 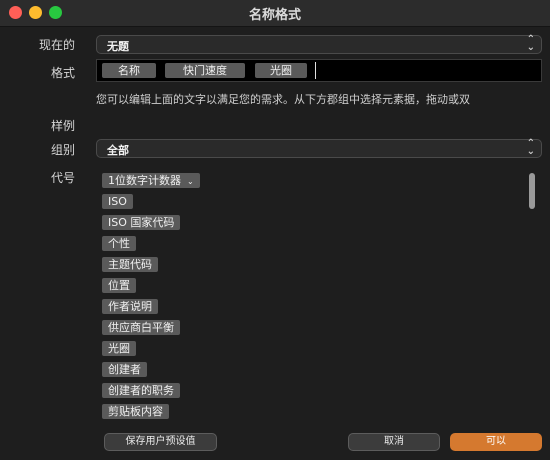 I want to click on example-label: 样例, so click(x=63, y=126).